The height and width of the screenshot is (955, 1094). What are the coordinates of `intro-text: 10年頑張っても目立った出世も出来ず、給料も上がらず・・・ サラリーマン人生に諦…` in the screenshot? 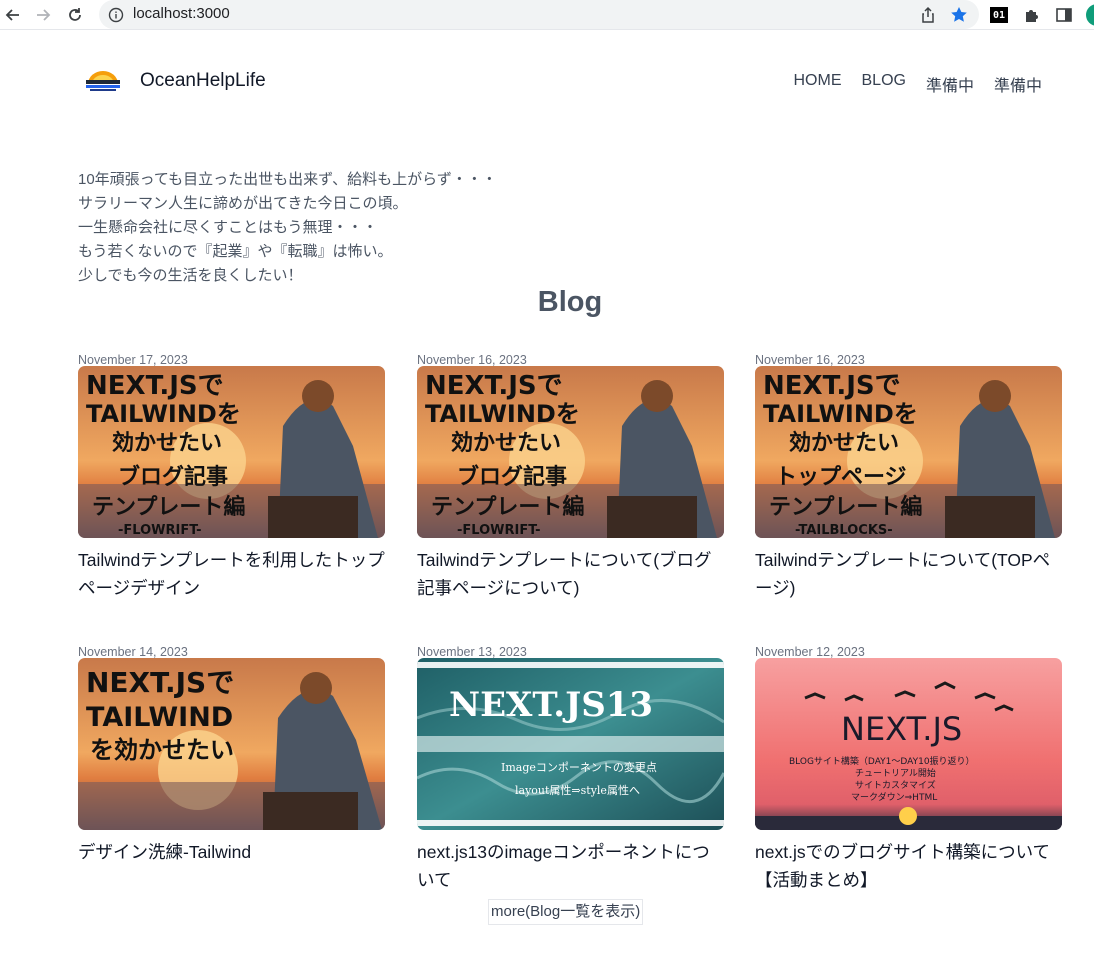 It's located at (287, 228).